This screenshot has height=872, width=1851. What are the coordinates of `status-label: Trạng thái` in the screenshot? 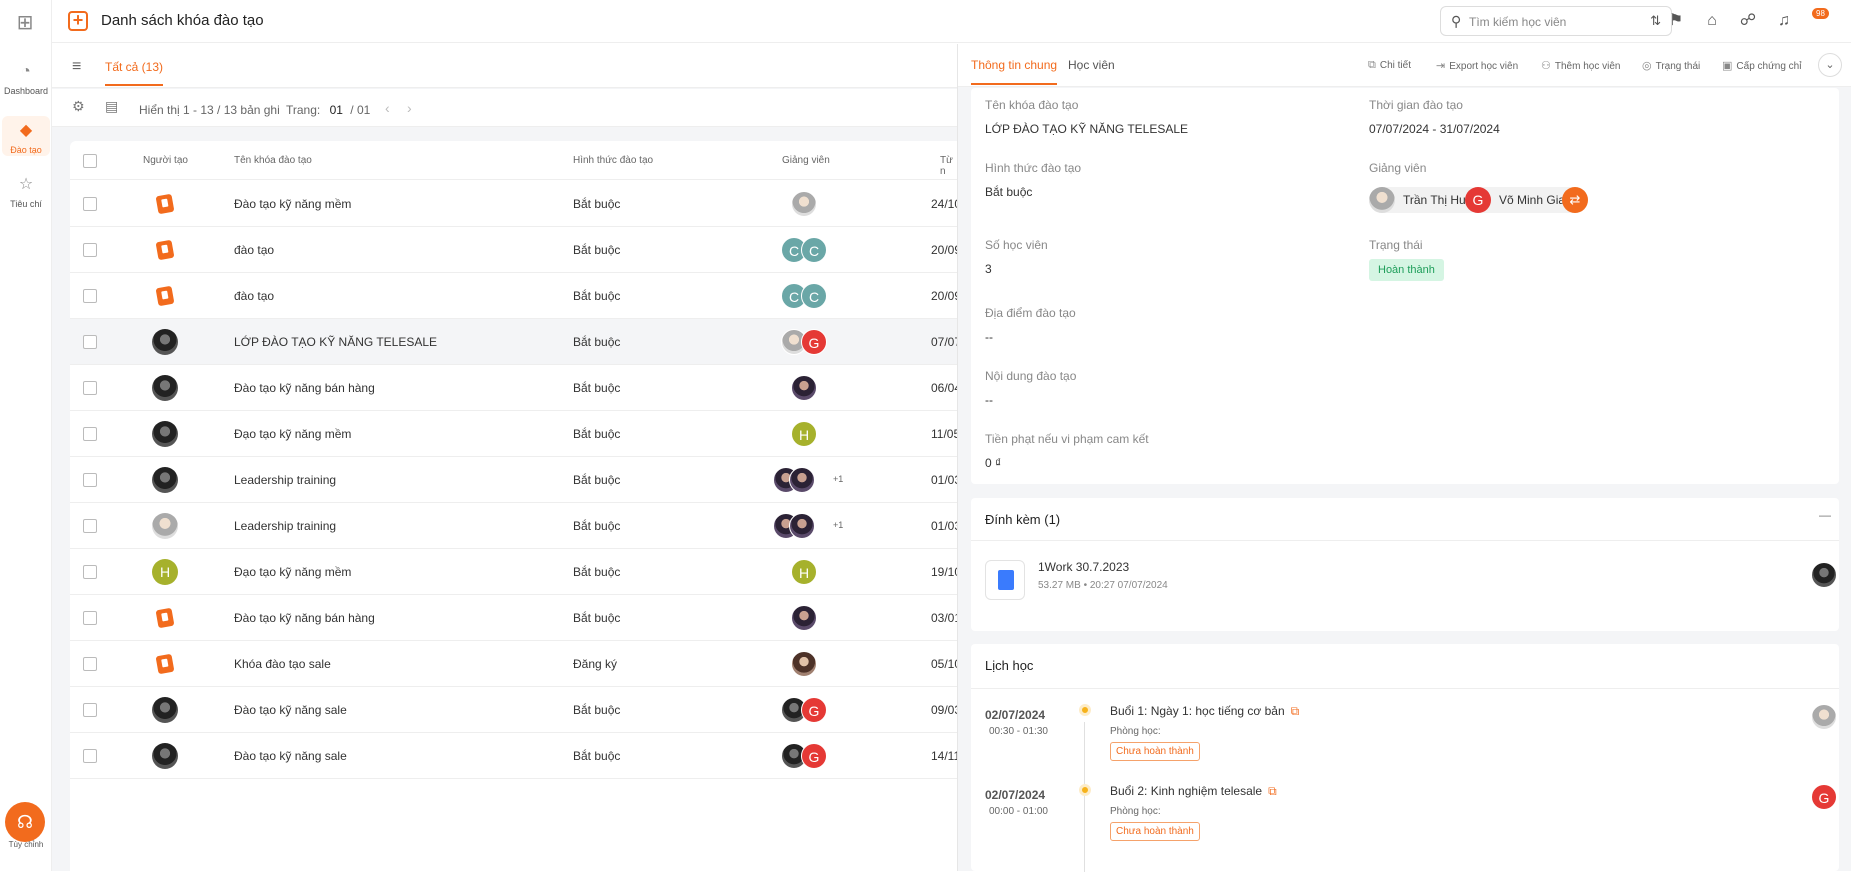 It's located at (1396, 245).